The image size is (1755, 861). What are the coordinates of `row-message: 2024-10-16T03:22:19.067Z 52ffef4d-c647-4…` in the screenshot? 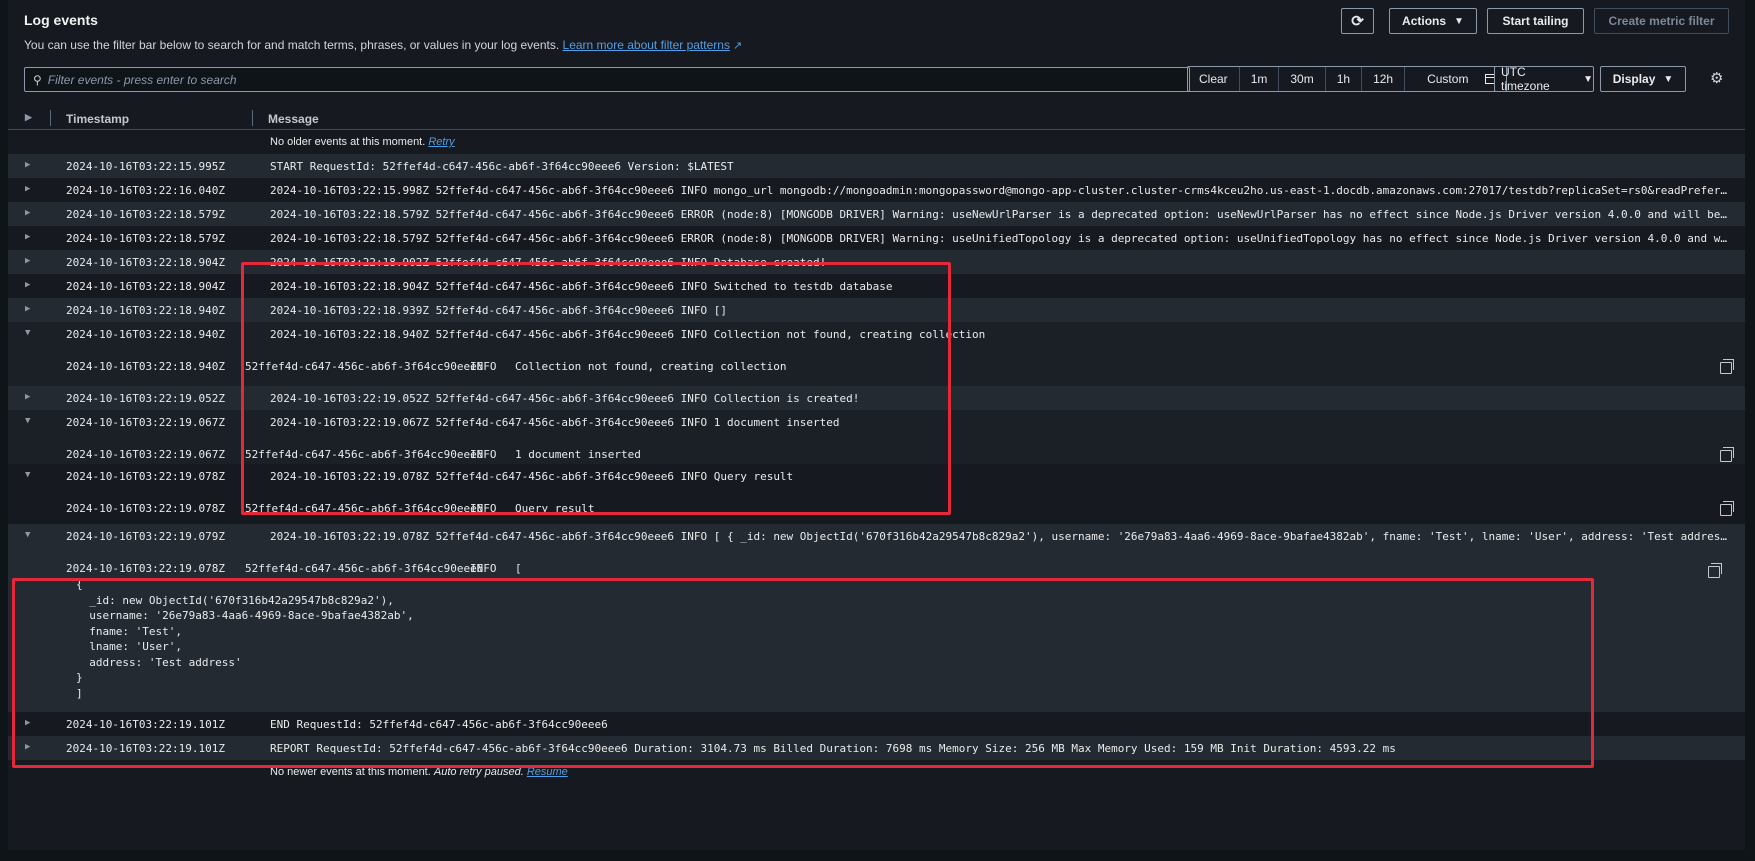 It's located at (555, 422).